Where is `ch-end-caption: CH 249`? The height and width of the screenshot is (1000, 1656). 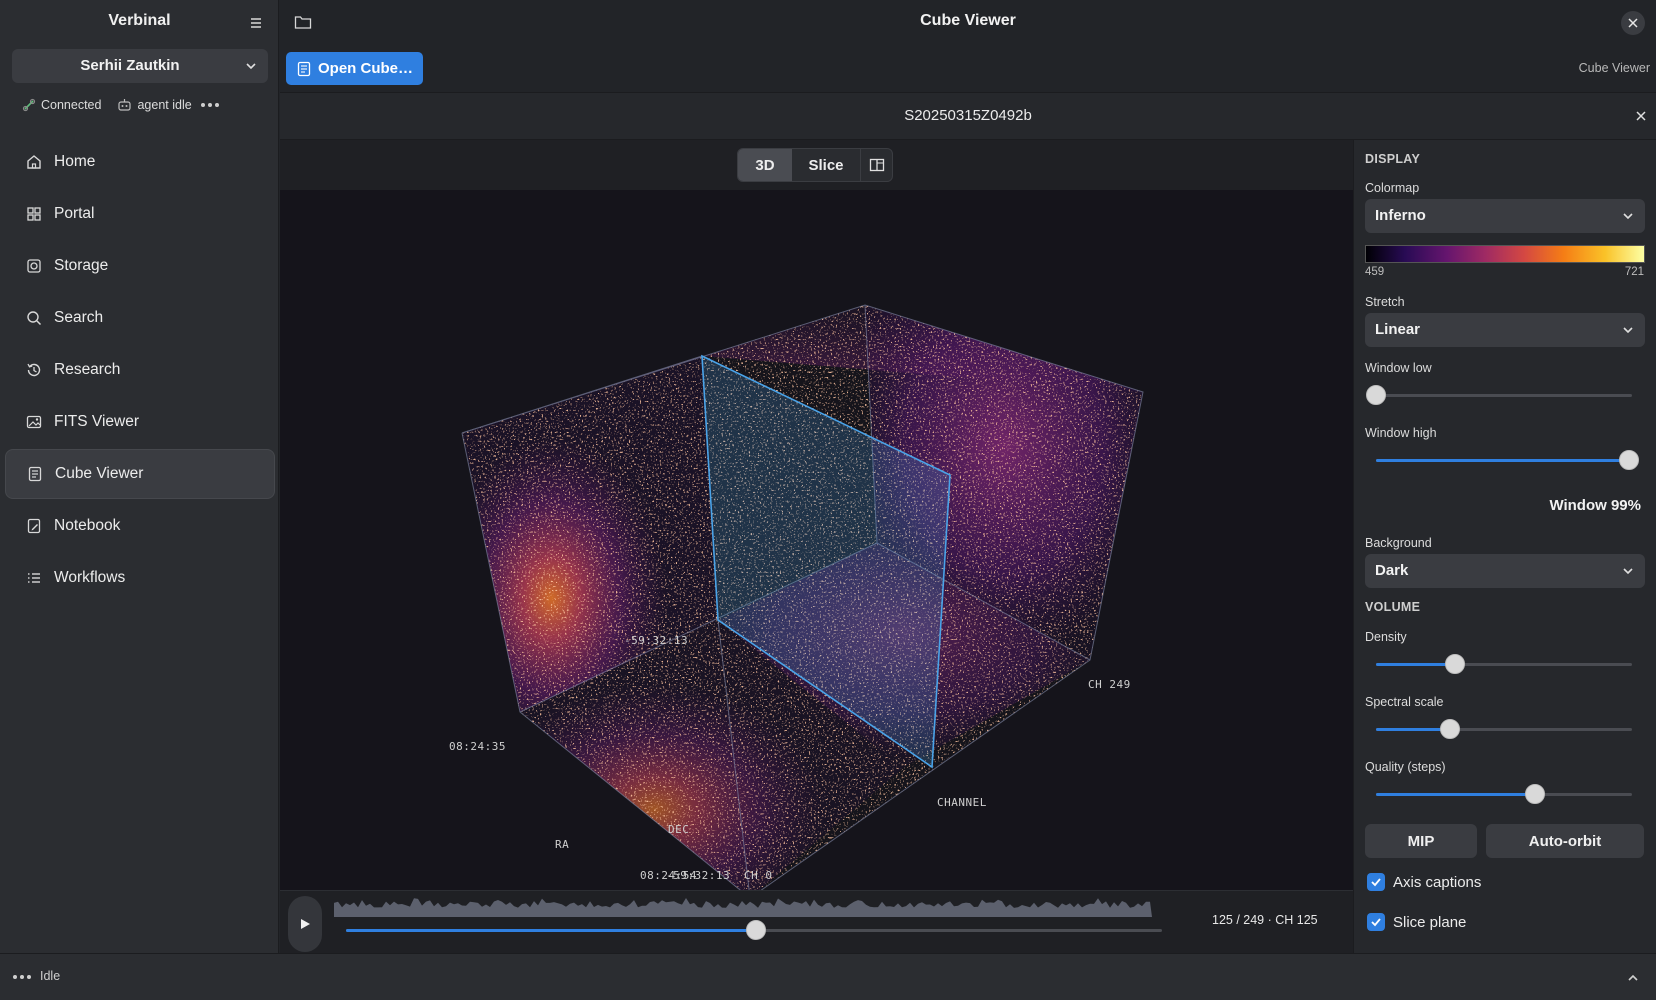
ch-end-caption: CH 249 is located at coordinates (1109, 684).